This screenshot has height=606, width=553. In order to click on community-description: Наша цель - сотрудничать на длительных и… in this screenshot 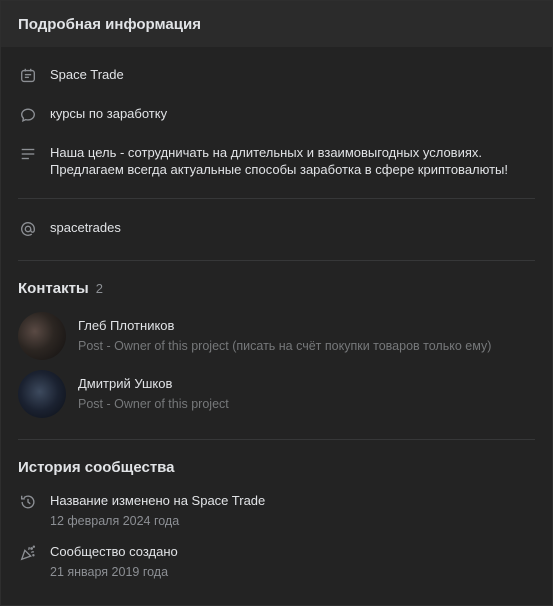, I will do `click(279, 161)`.